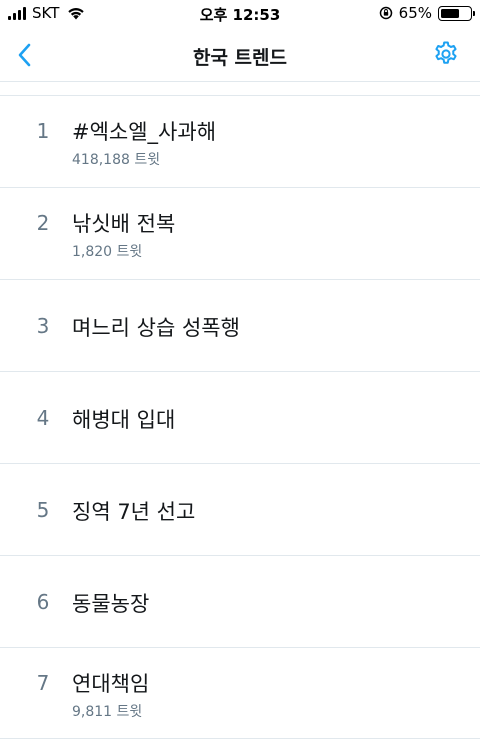  I want to click on trend-rank: 6, so click(43, 602).